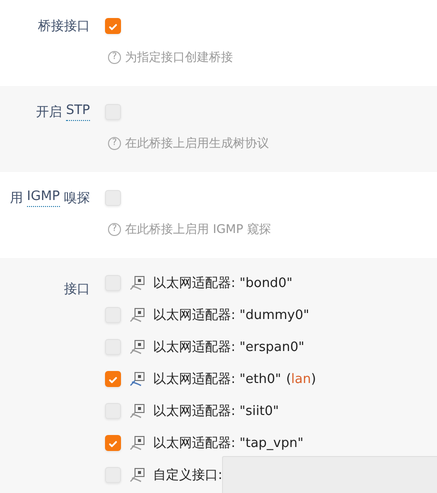 This screenshot has height=493, width=437. What do you see at coordinates (228, 443) in the screenshot?
I see `interface-label: 以太网适配器: "tap_vpn"` at bounding box center [228, 443].